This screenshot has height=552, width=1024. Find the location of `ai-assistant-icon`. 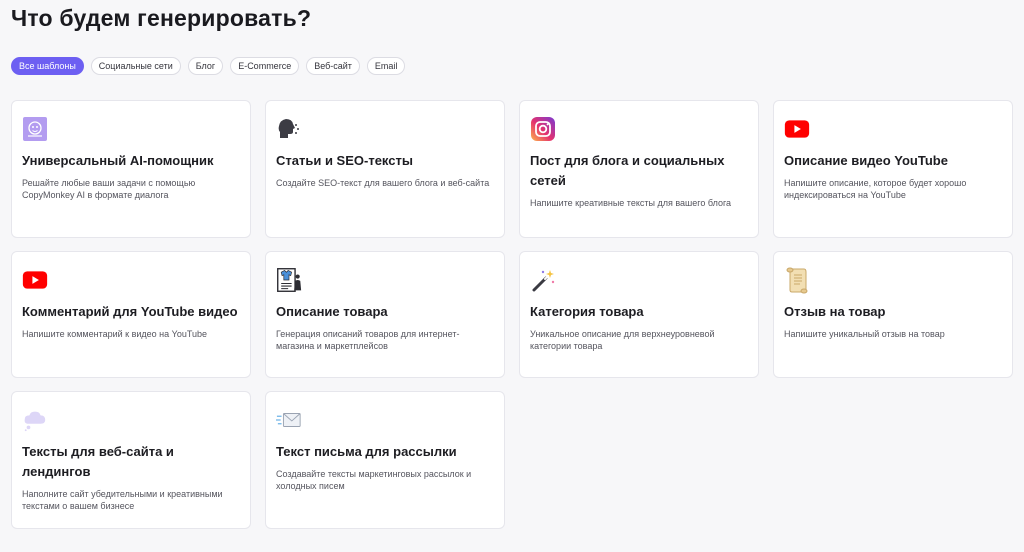

ai-assistant-icon is located at coordinates (35, 129).